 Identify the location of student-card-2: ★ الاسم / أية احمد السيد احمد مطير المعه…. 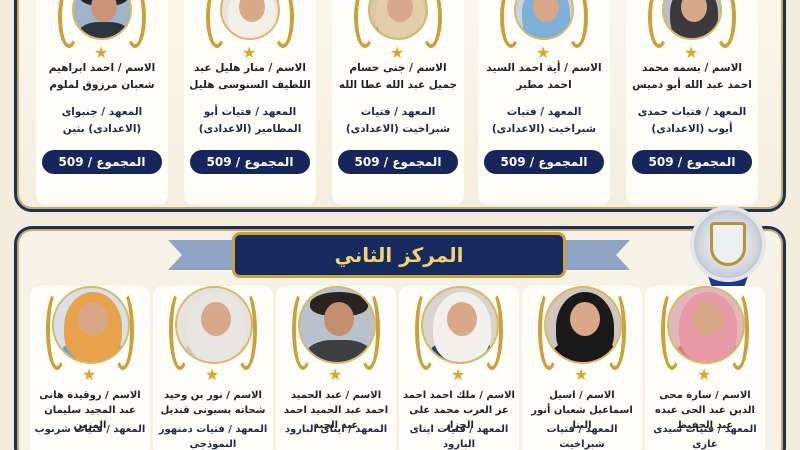
(544, 102).